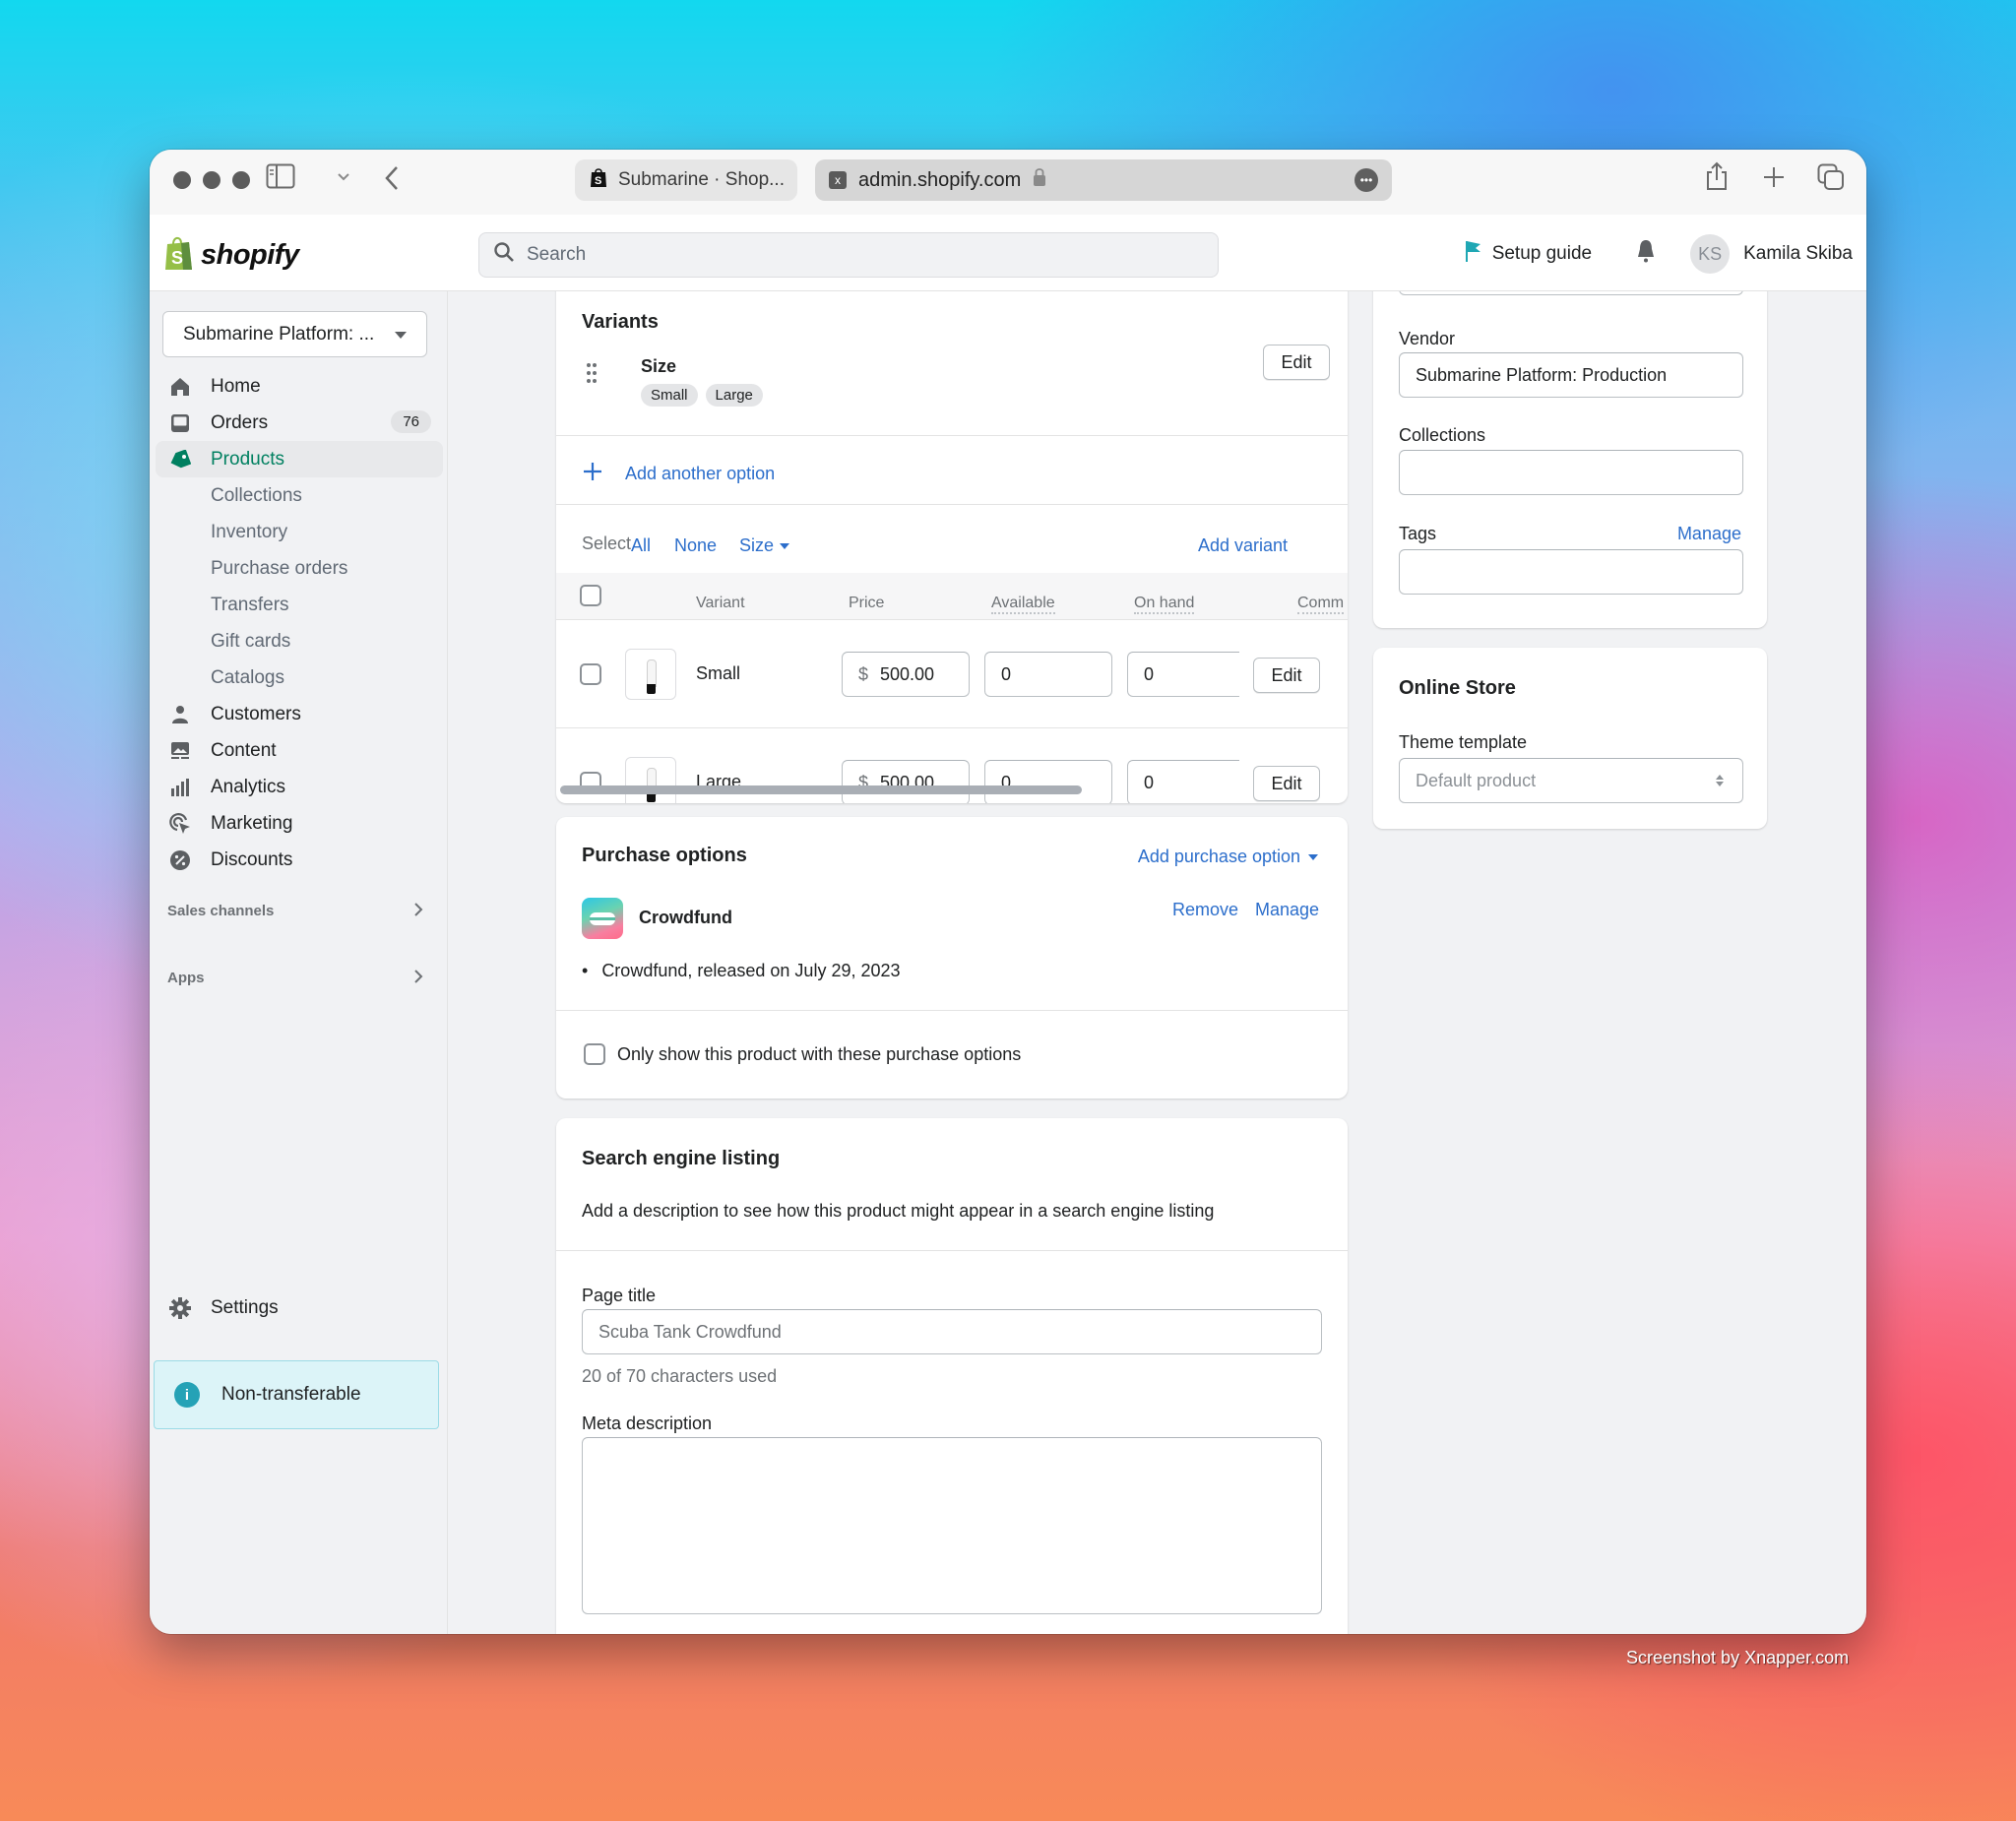 The width and height of the screenshot is (2016, 1821). What do you see at coordinates (557, 255) in the screenshot?
I see `search-placeholder: Search` at bounding box center [557, 255].